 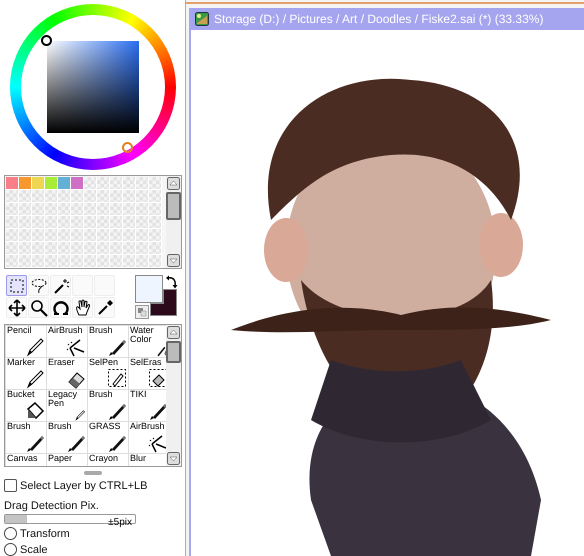 I want to click on brush-label: Bucket, so click(x=21, y=394).